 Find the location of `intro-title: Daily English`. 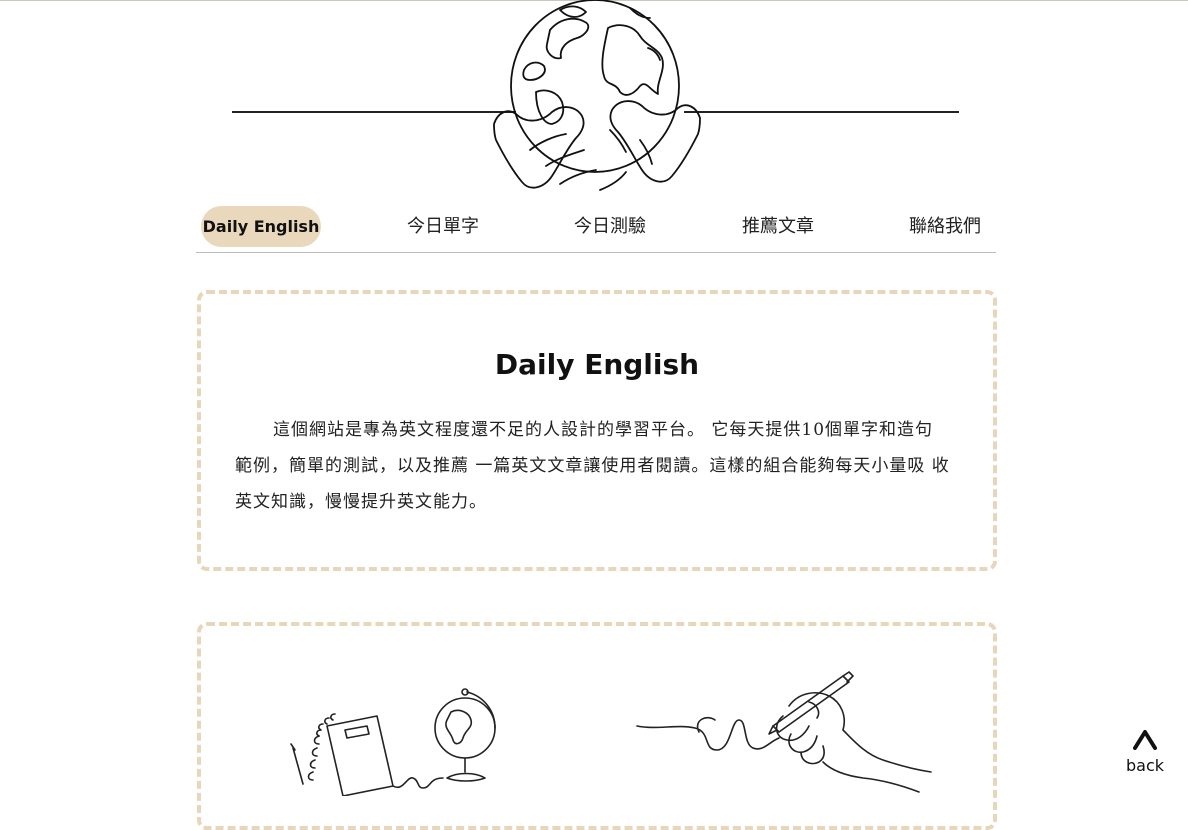

intro-title: Daily English is located at coordinates (597, 364).